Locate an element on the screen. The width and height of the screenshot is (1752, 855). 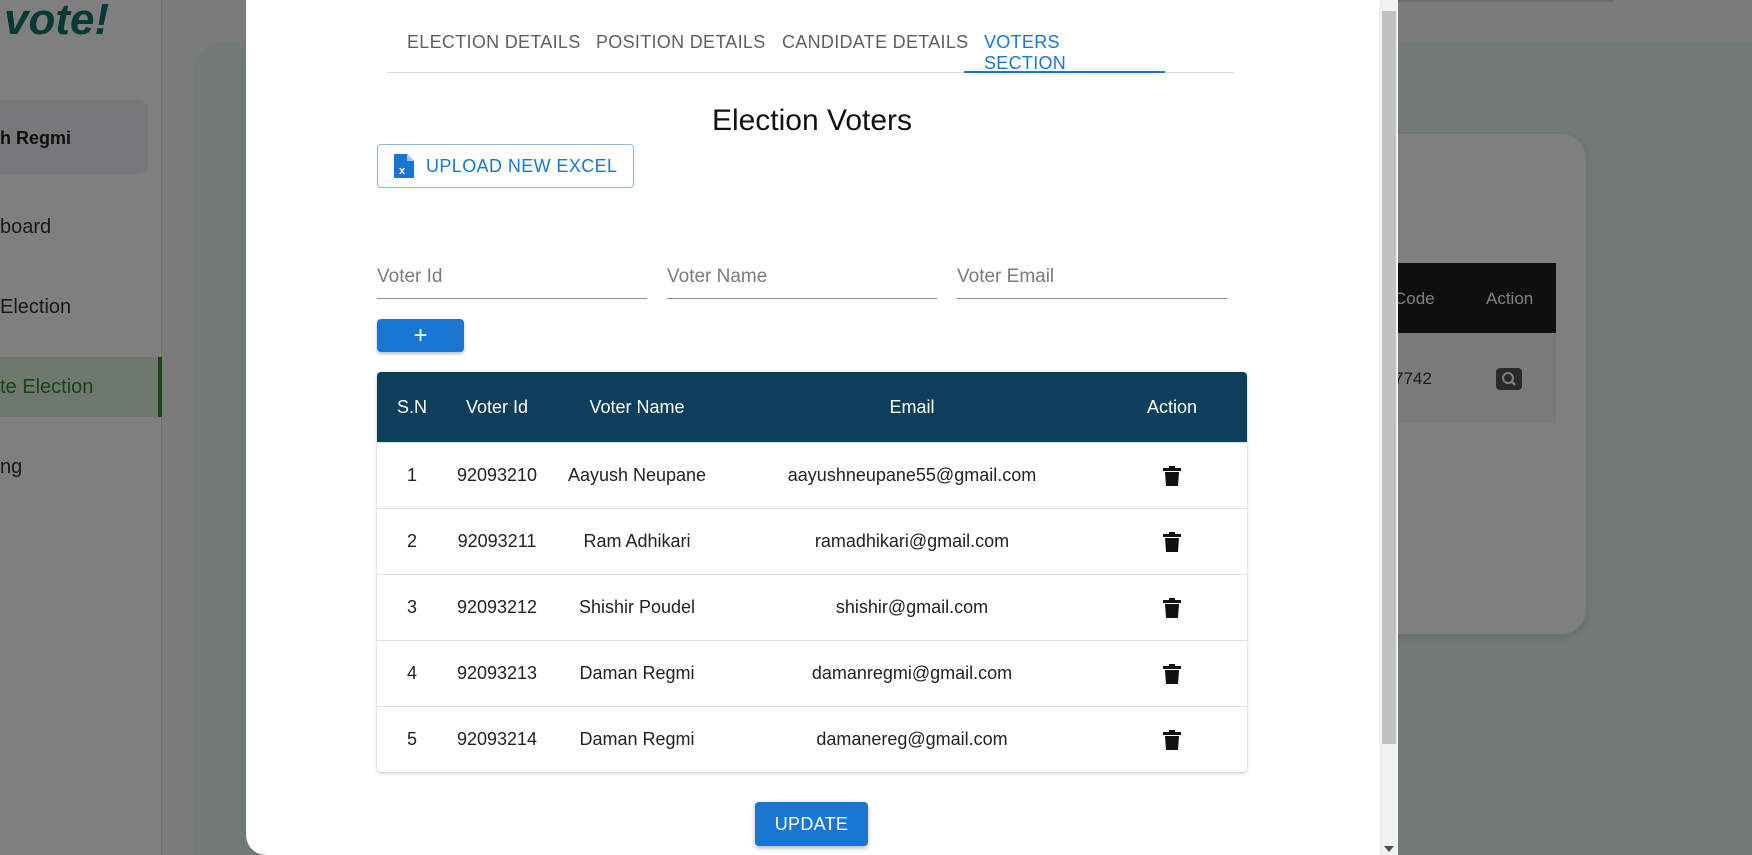
upload-excel-button: x UPLOAD NEW EXCEL is located at coordinates (505, 166).